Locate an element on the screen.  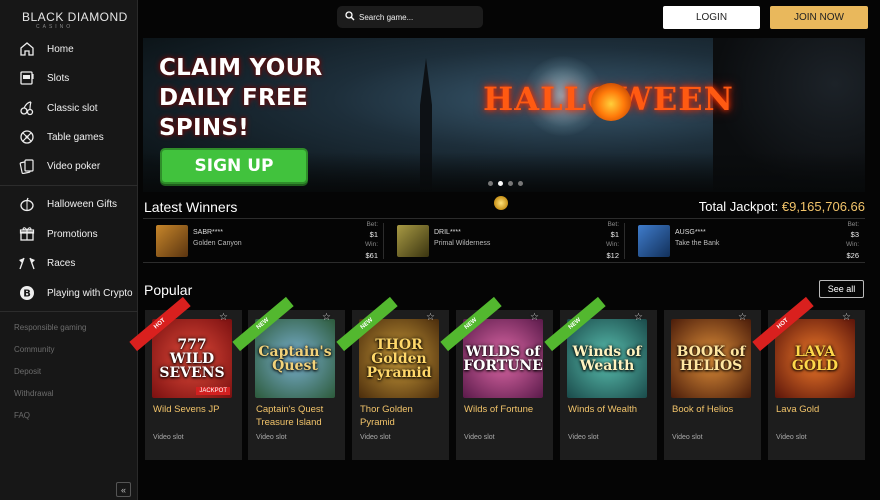
headline-line: SPINS! is located at coordinates (204, 128).